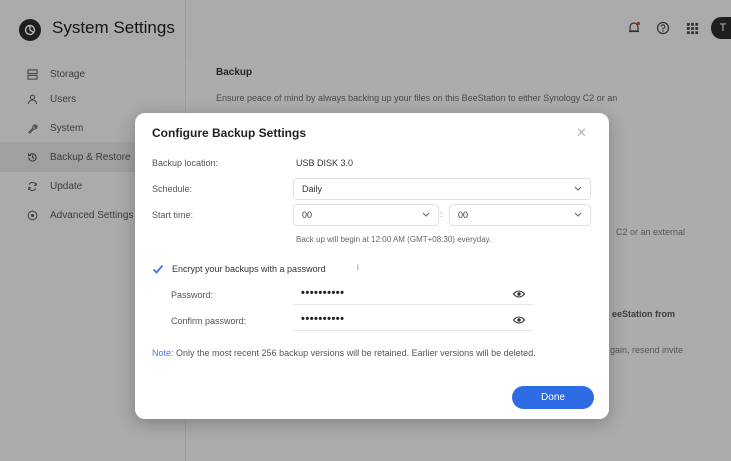 The height and width of the screenshot is (461, 731). I want to click on close-icon: ✕, so click(581, 133).